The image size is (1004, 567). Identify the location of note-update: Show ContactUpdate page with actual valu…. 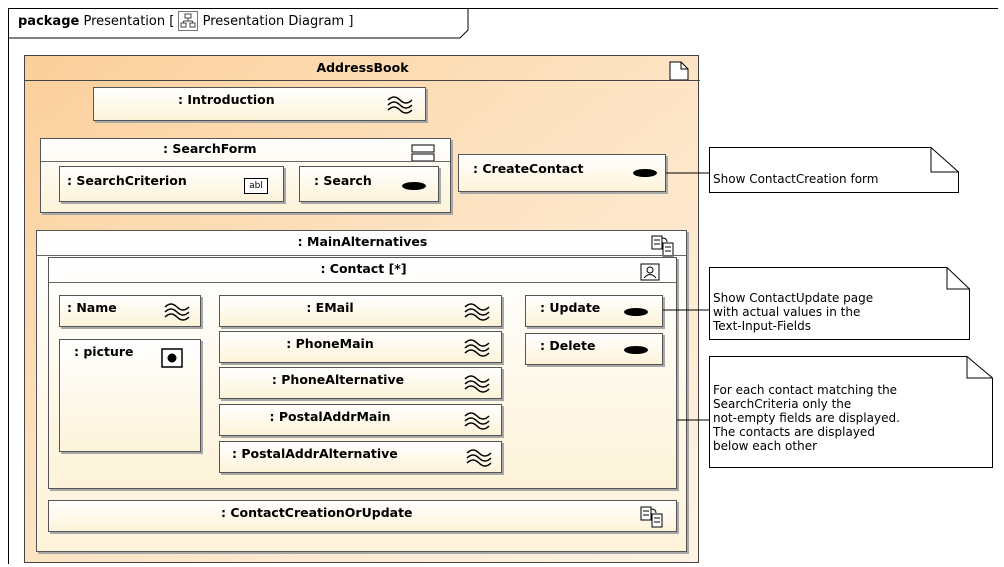
(839, 303).